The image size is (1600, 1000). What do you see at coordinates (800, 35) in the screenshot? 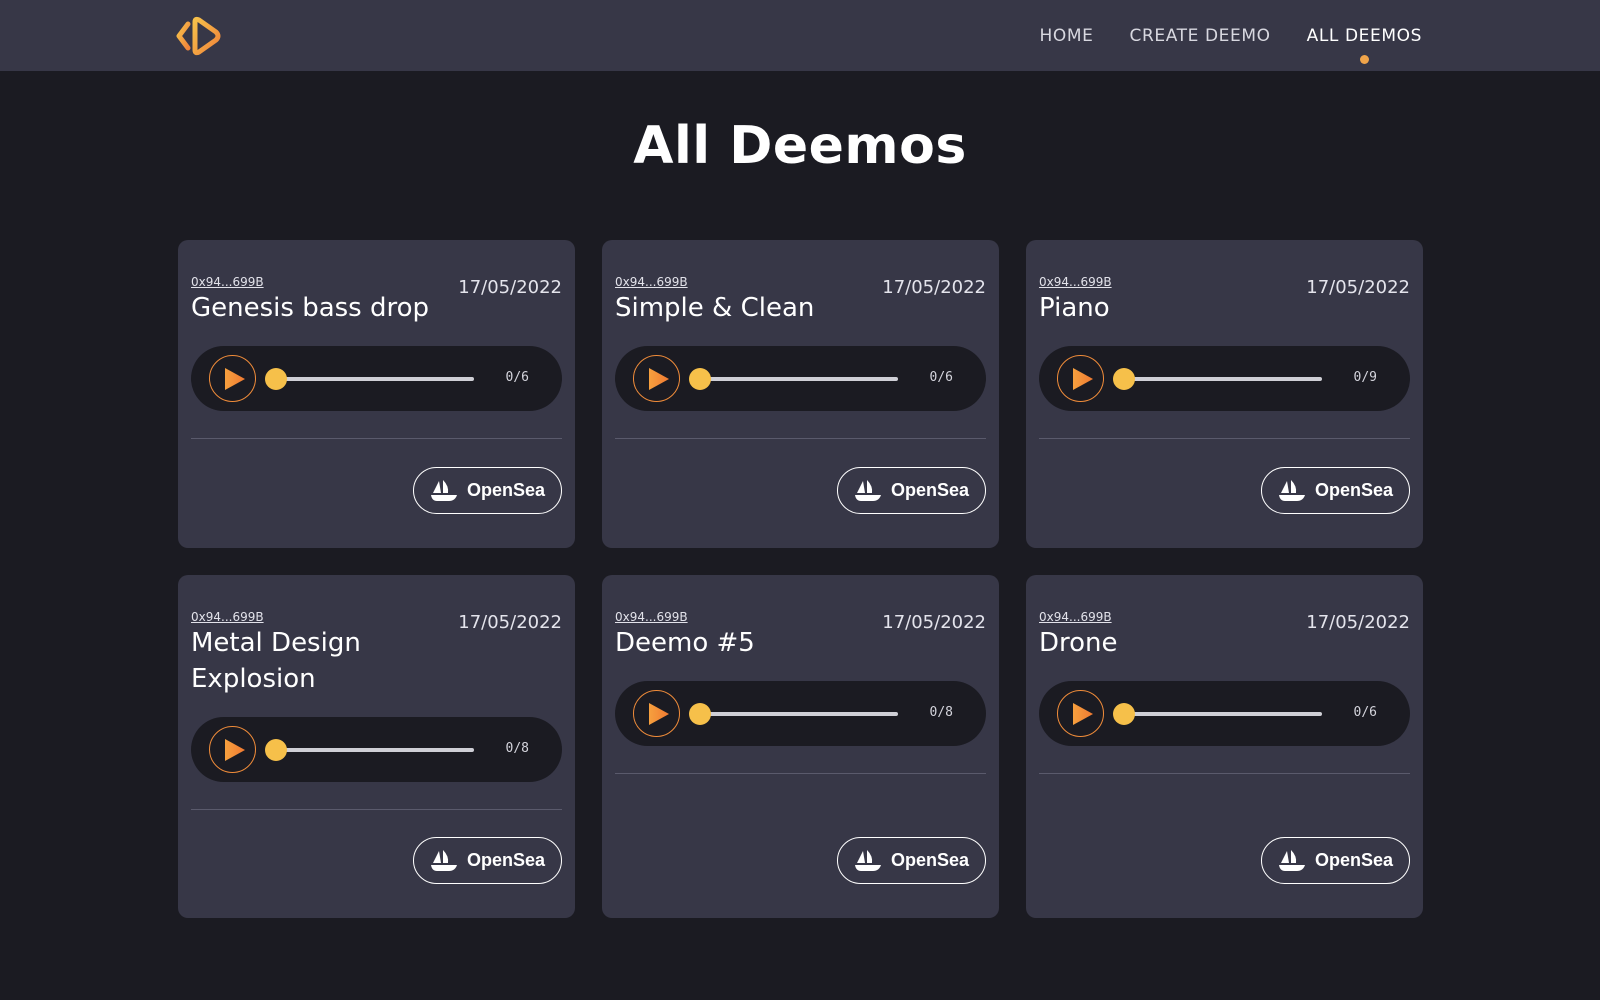
I see `navbar: HOME CREATE DEEMO ALL DEEMOS` at bounding box center [800, 35].